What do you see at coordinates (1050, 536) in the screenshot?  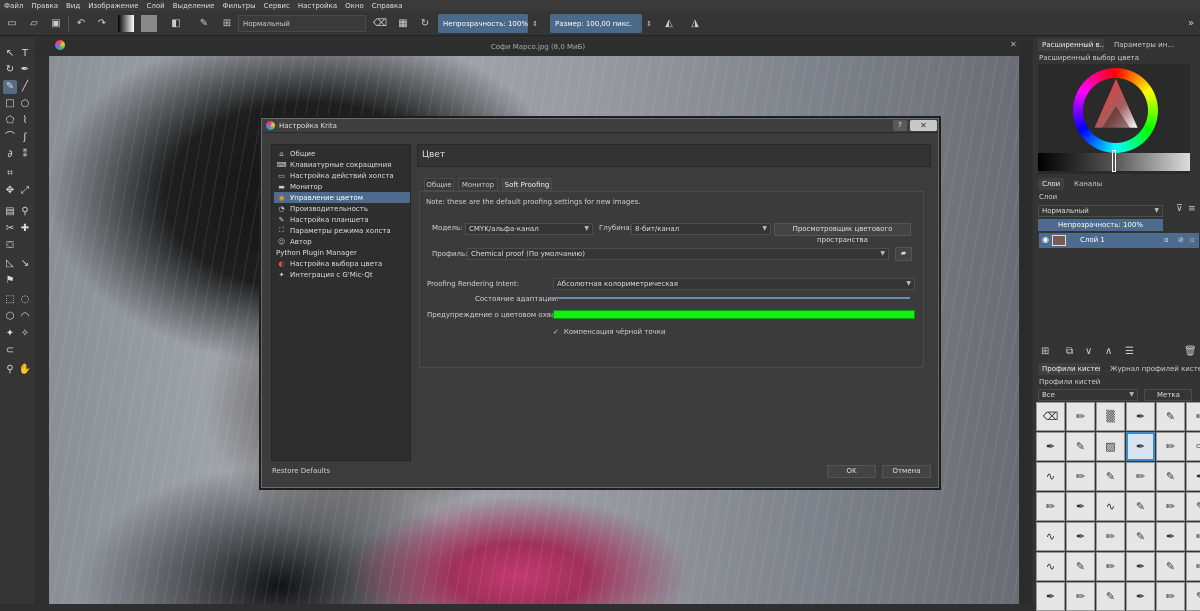 I see `brush-preset-watercolor: ∿` at bounding box center [1050, 536].